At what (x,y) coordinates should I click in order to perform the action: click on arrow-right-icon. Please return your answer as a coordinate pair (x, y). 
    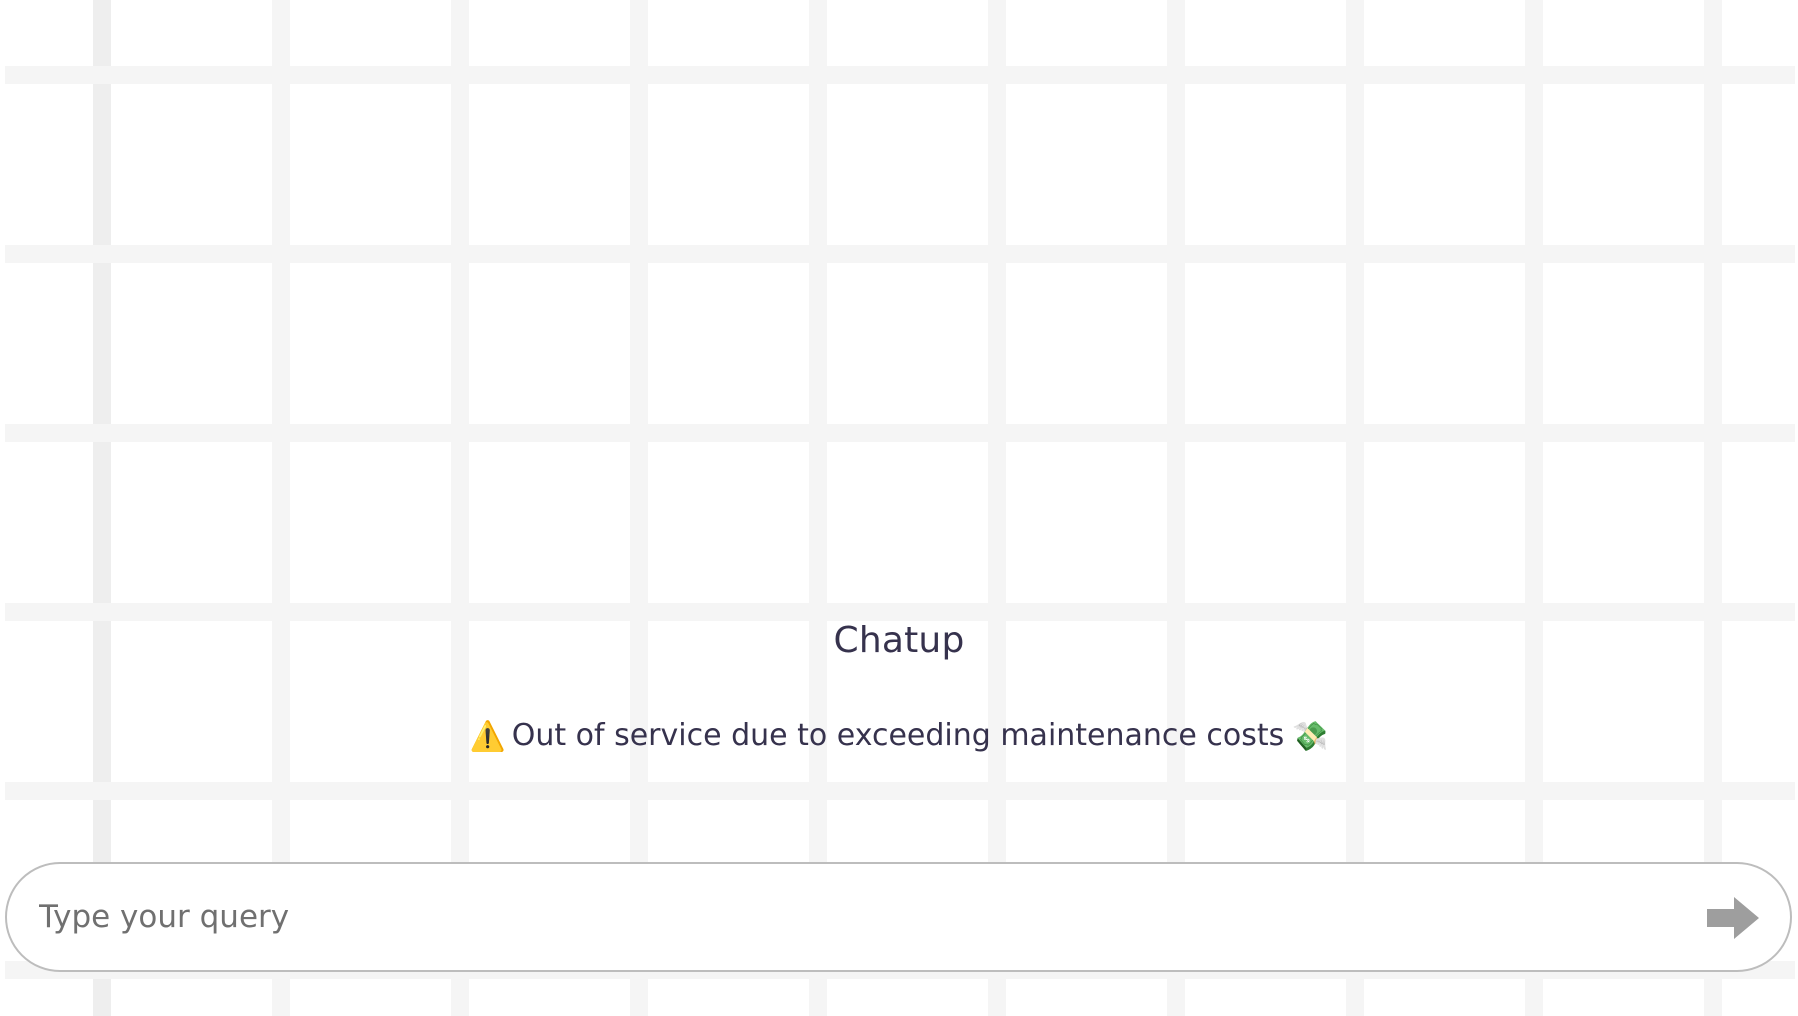
    Looking at the image, I should click on (1733, 918).